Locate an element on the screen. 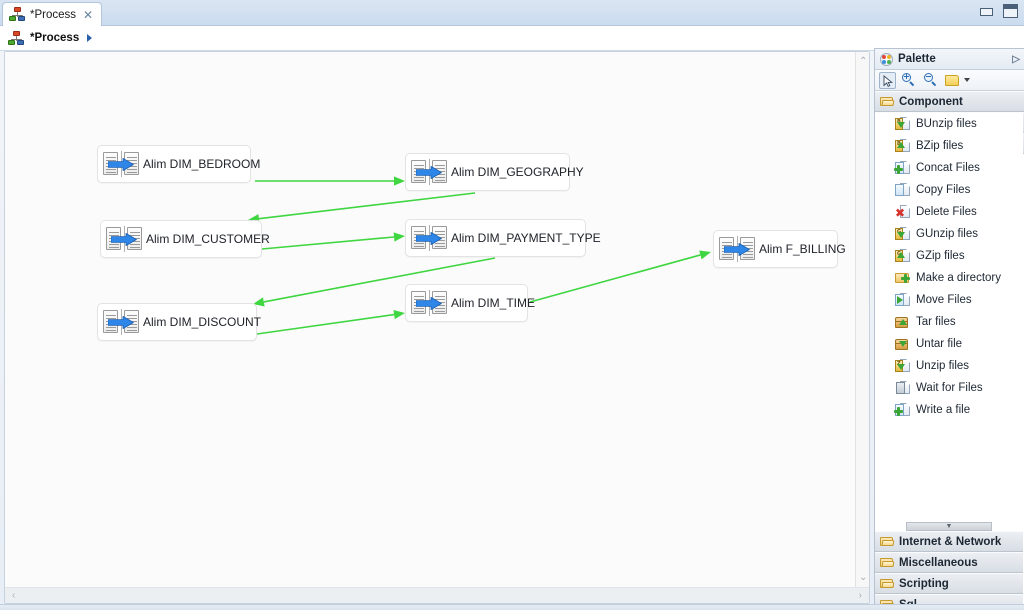 The height and width of the screenshot is (610, 1024). scroll-down-icon: ⌄ is located at coordinates (863, 578).